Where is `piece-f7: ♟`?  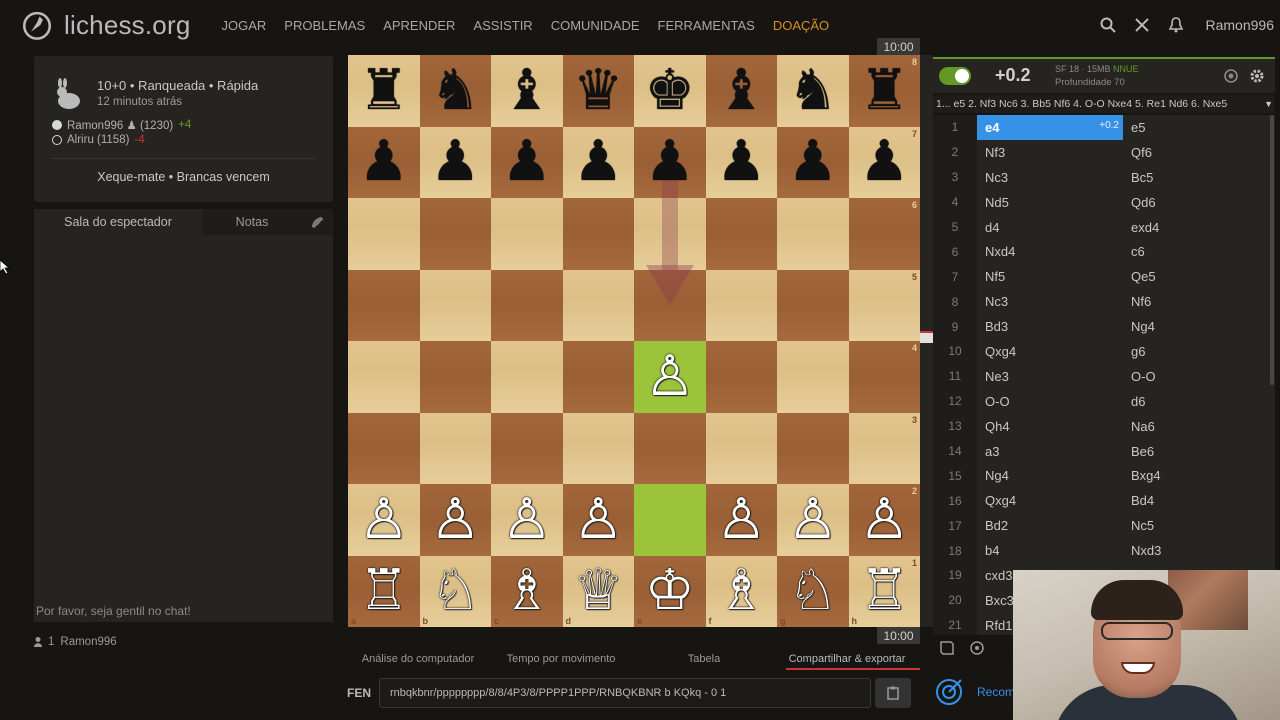
piece-f7: ♟ is located at coordinates (741, 162).